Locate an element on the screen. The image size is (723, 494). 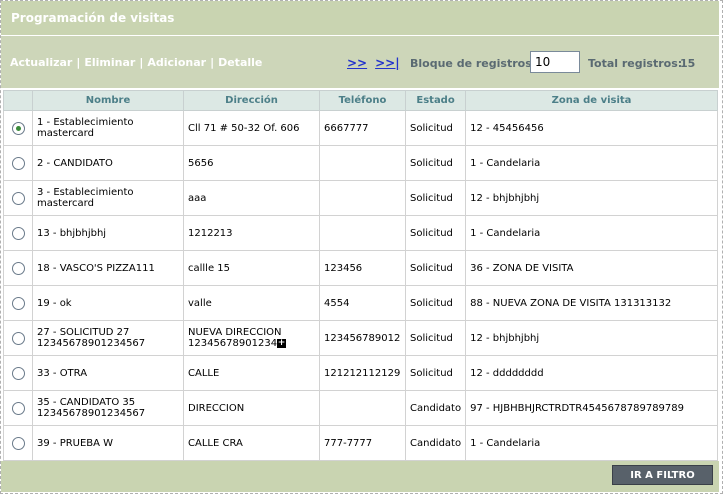
next-page-link: >> is located at coordinates (357, 63).